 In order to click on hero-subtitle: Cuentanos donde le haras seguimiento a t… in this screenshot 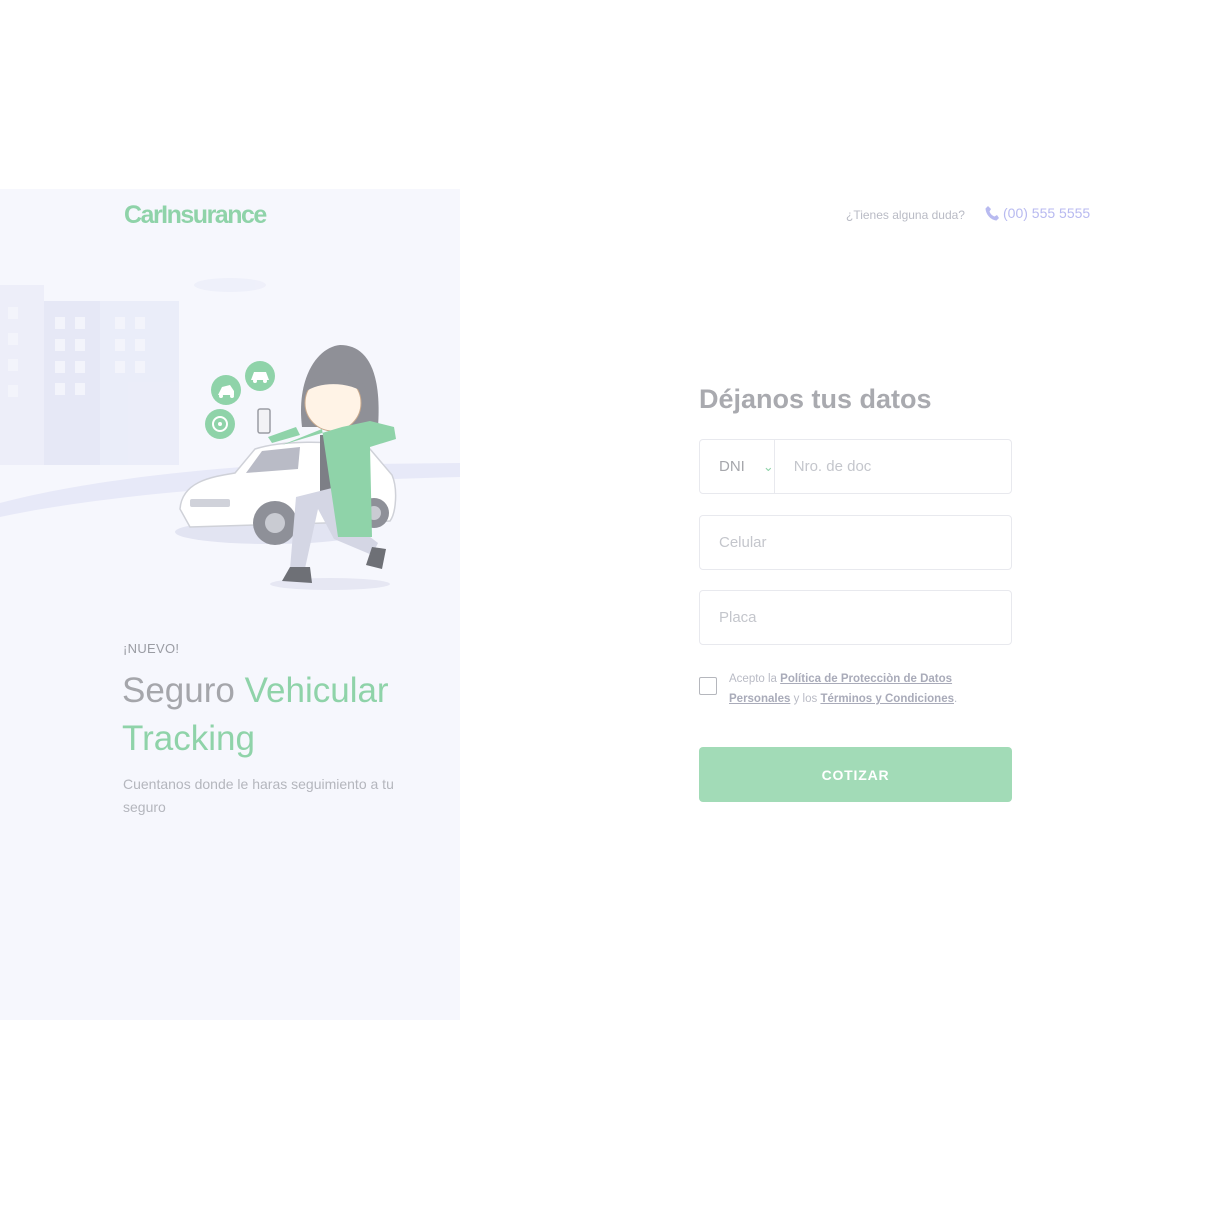, I will do `click(258, 795)`.